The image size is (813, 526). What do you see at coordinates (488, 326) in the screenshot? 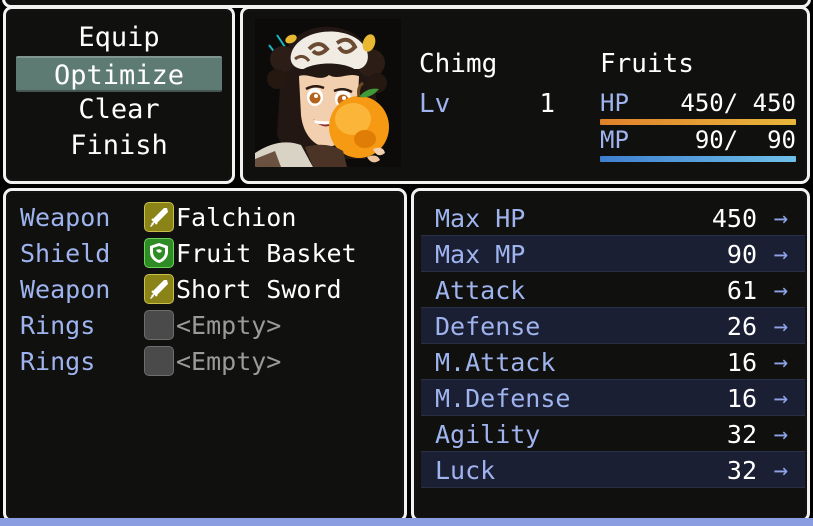
I see `parameter-label: Defense` at bounding box center [488, 326].